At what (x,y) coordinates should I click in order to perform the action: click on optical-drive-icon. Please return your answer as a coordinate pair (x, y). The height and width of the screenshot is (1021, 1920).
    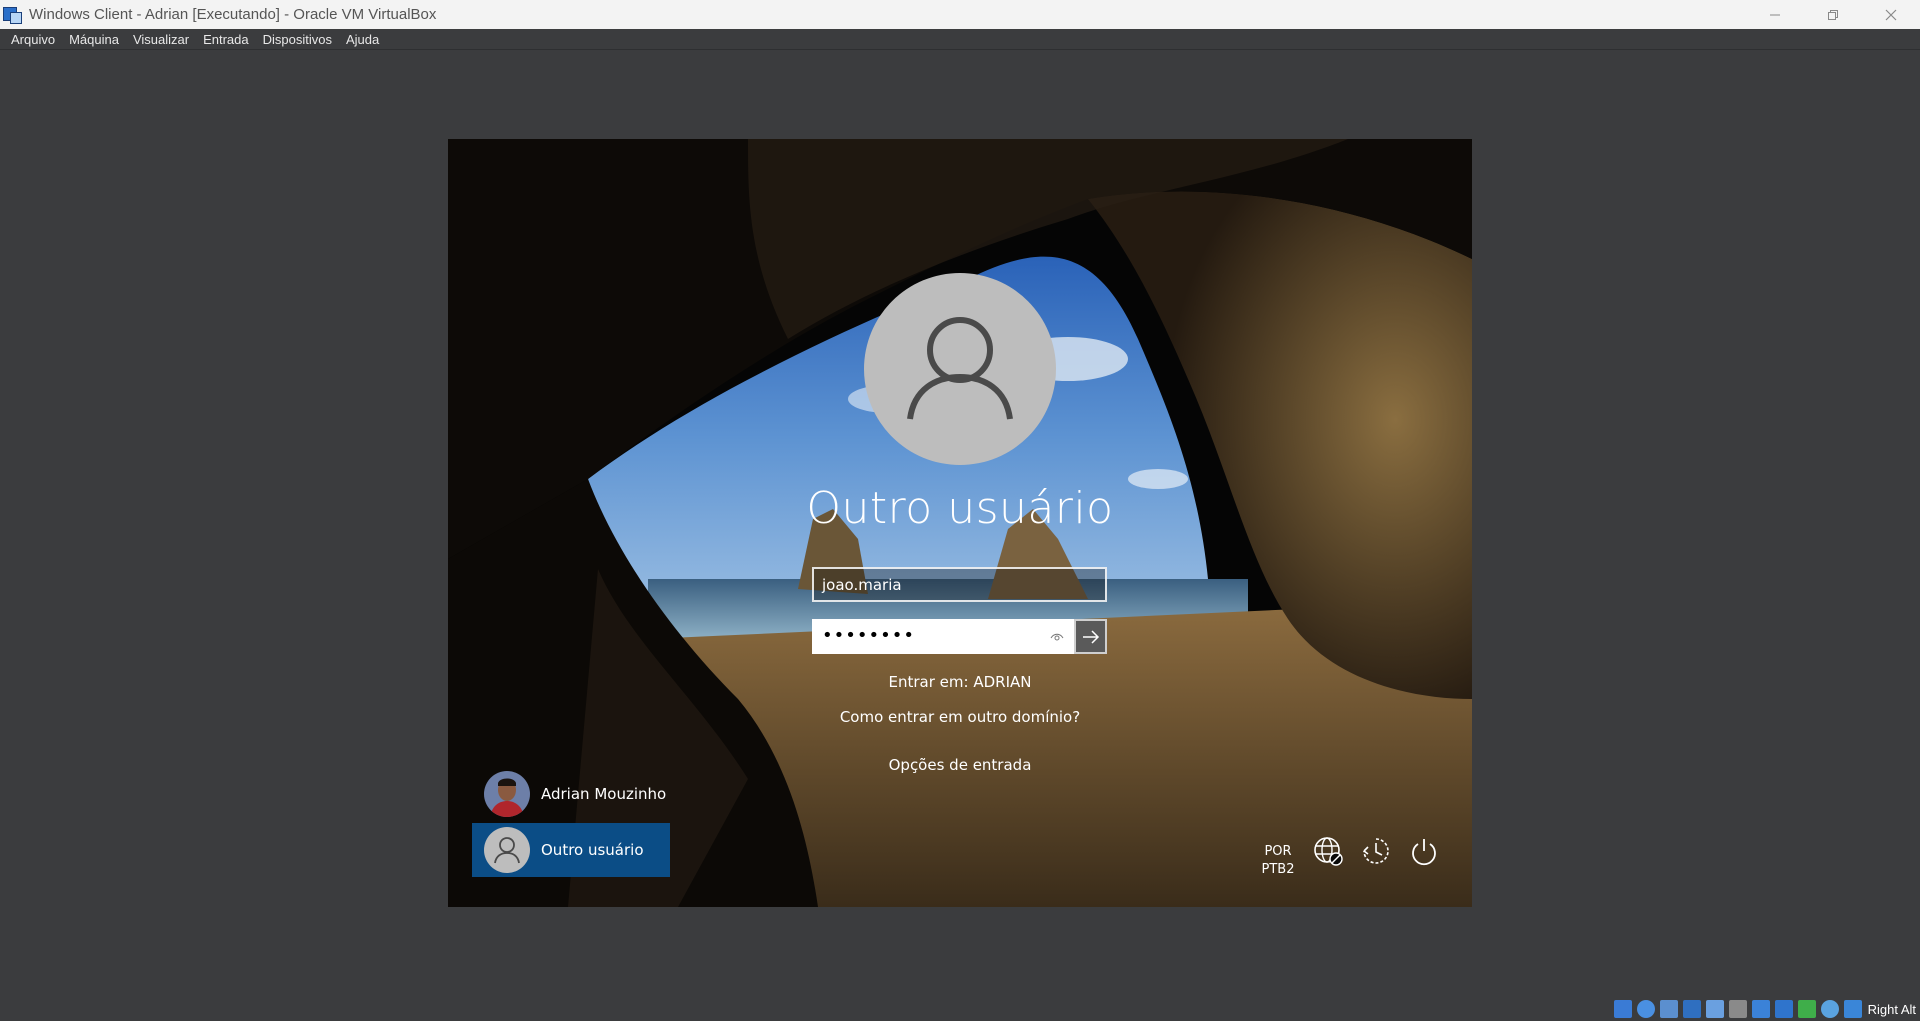
    Looking at the image, I should click on (1645, 1009).